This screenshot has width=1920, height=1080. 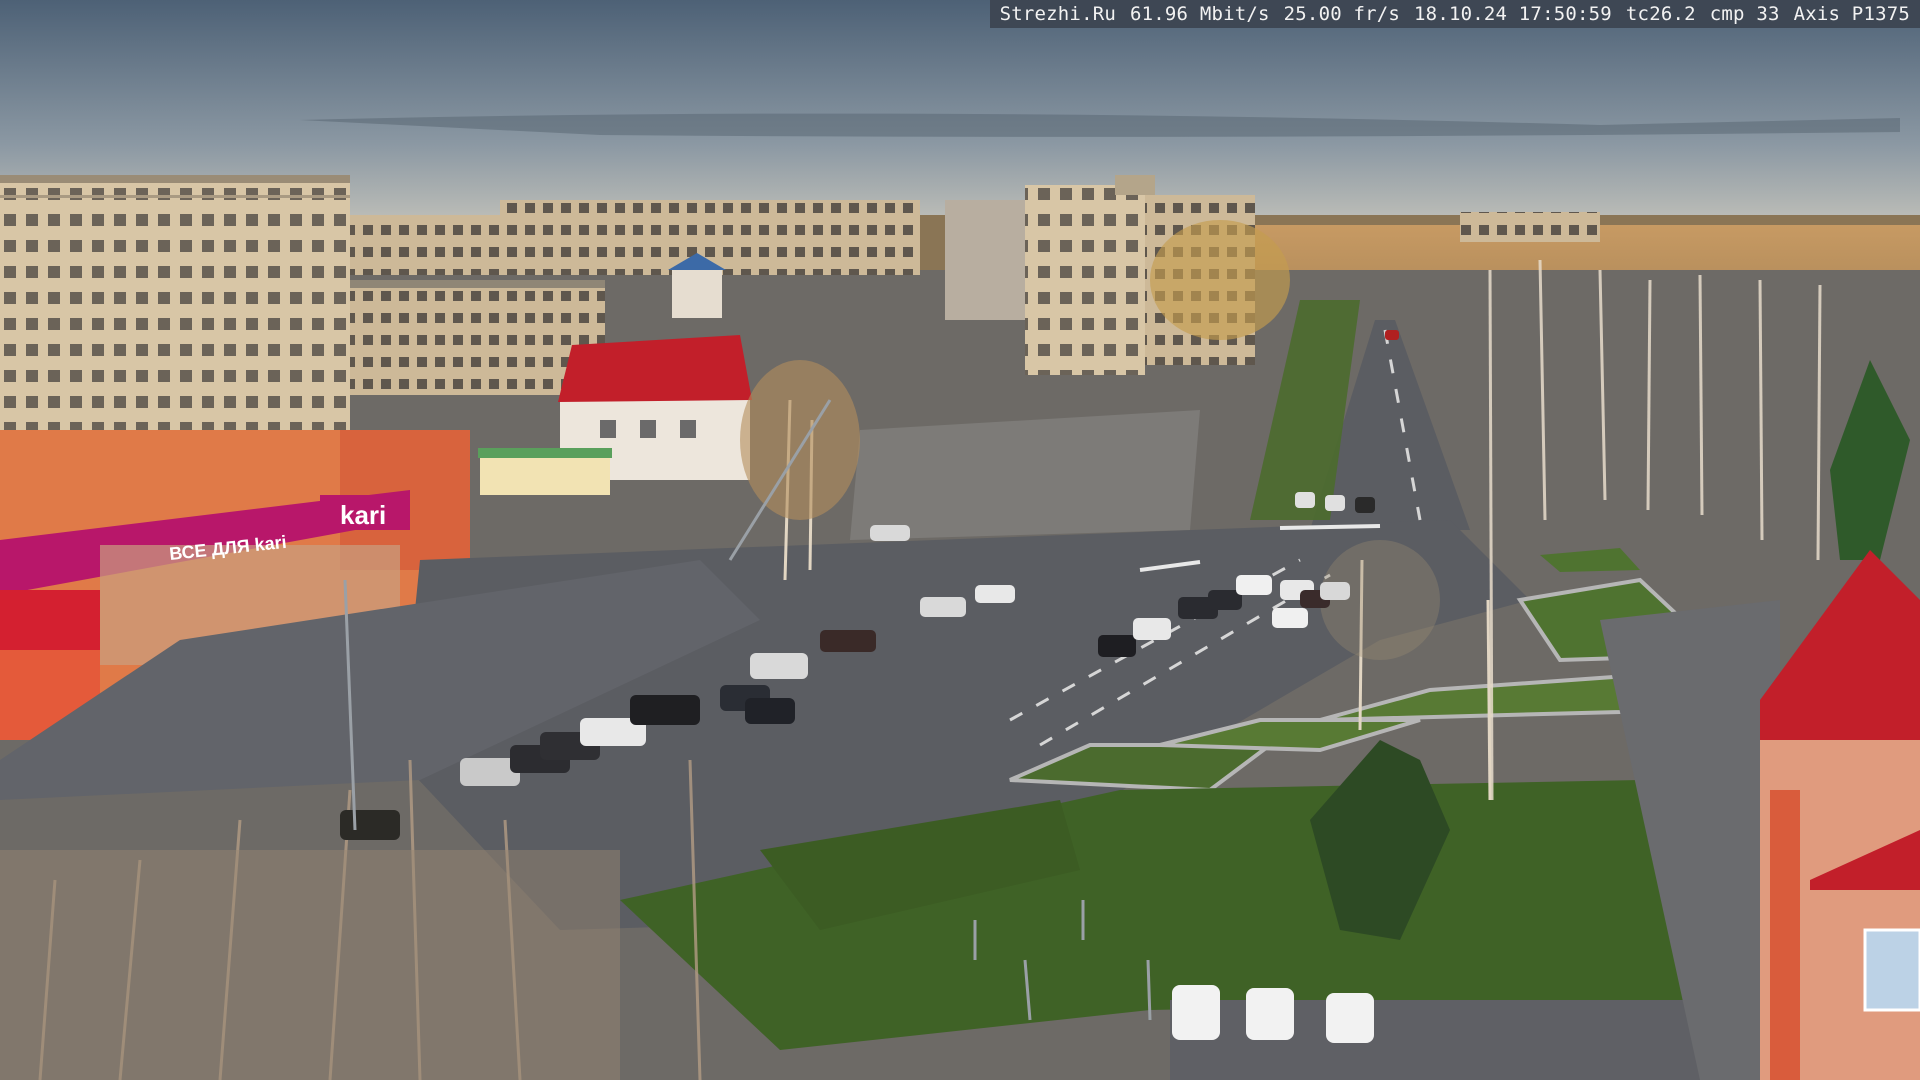 I want to click on plaza, so click(x=1025, y=475).